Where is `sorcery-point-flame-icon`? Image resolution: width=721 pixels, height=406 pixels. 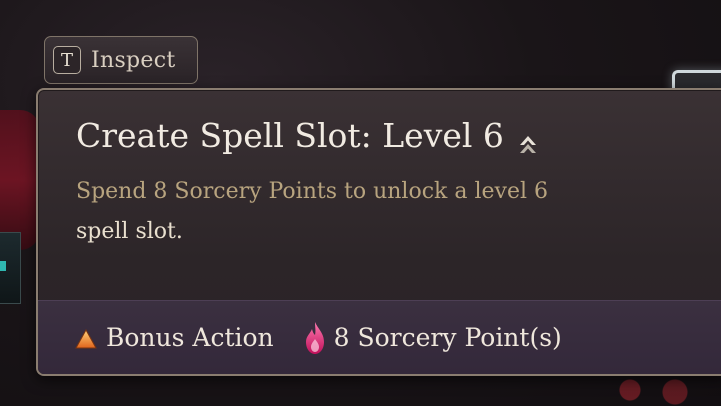
sorcery-point-flame-icon is located at coordinates (315, 338).